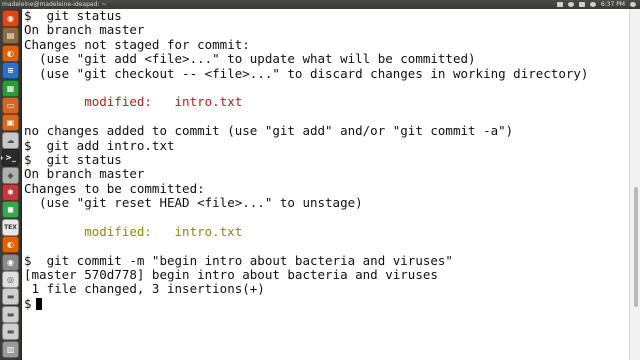 The image size is (640, 360). What do you see at coordinates (38, 303) in the screenshot?
I see `text-cursor` at bounding box center [38, 303].